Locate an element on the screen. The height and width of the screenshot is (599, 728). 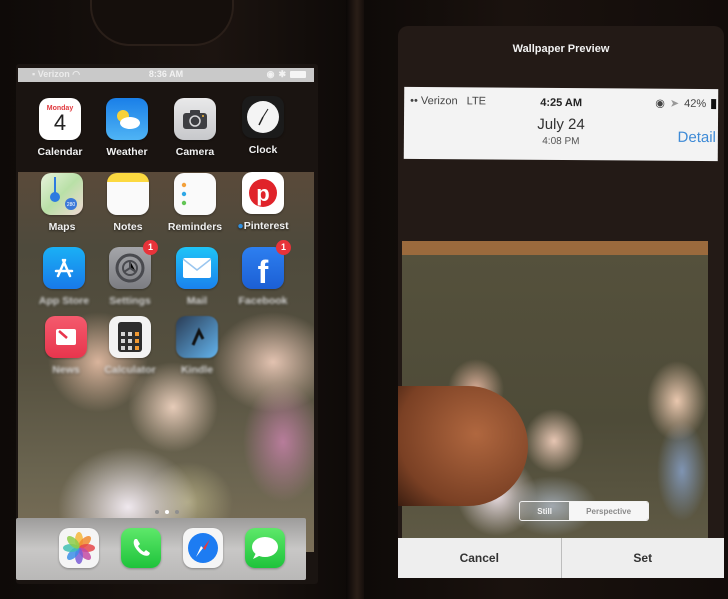
mail-icon is located at coordinates (197, 268).